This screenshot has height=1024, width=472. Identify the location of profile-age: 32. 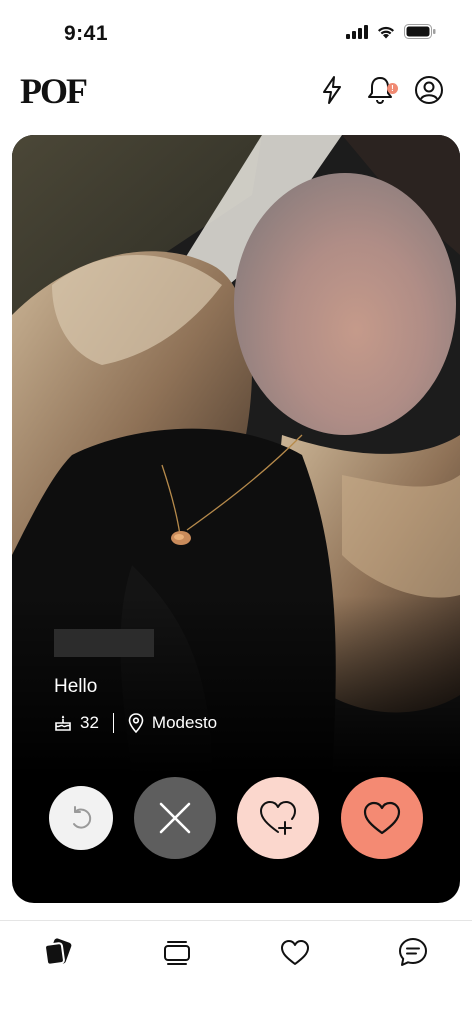
(89, 722).